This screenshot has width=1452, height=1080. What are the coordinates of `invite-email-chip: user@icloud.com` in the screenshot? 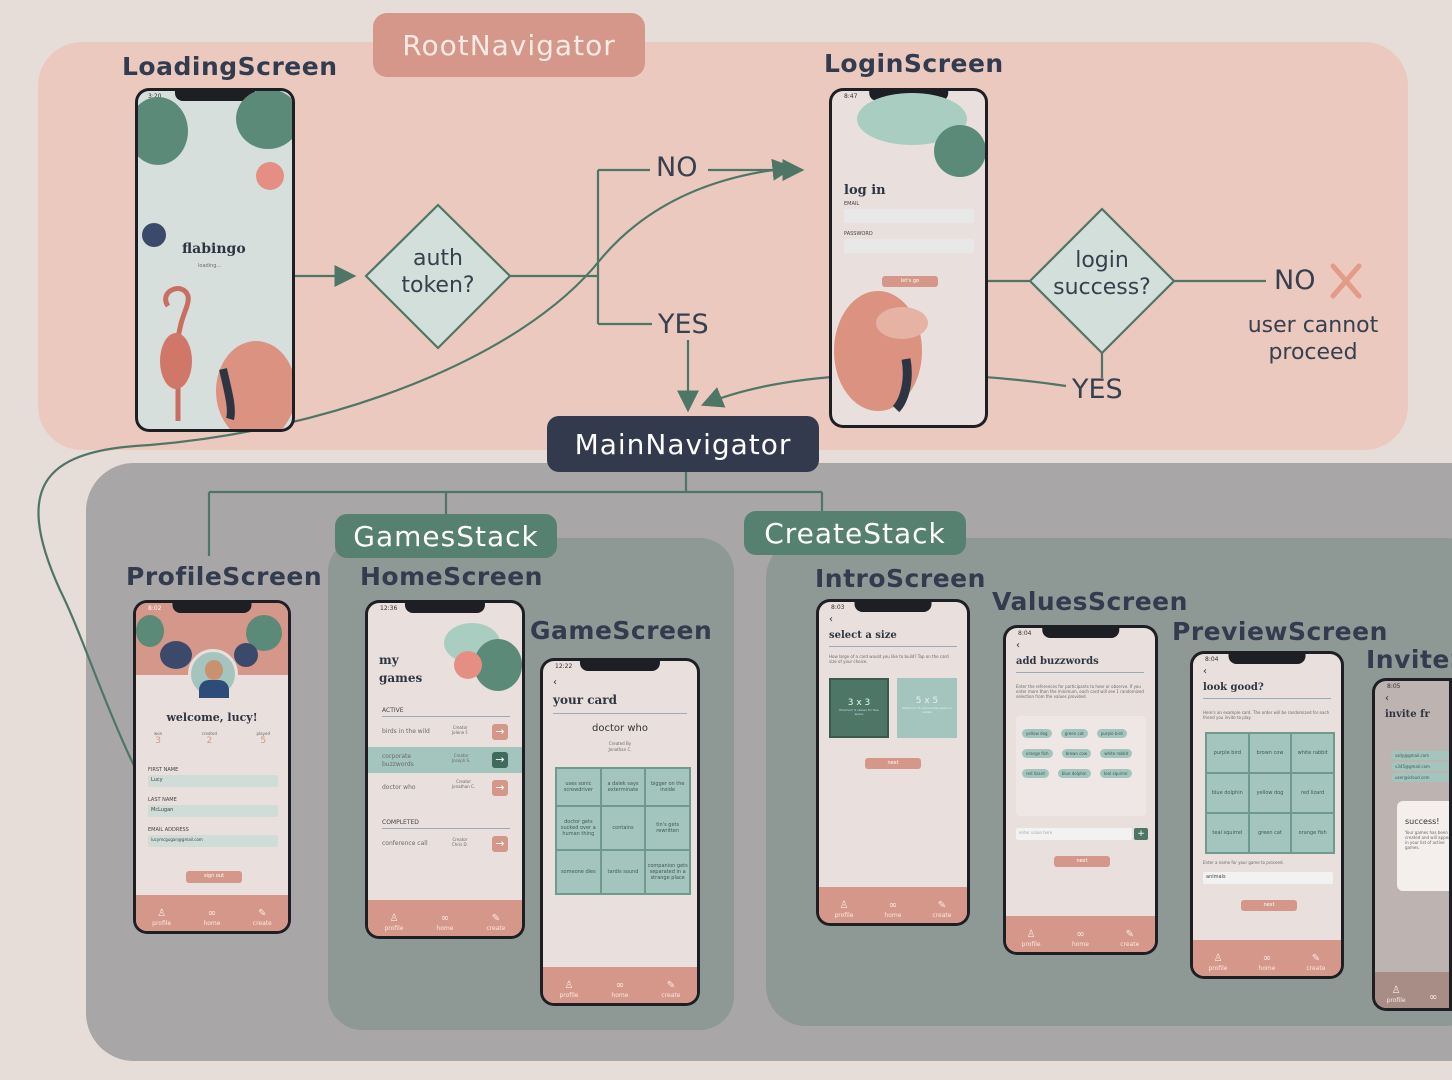 It's located at (1420, 777).